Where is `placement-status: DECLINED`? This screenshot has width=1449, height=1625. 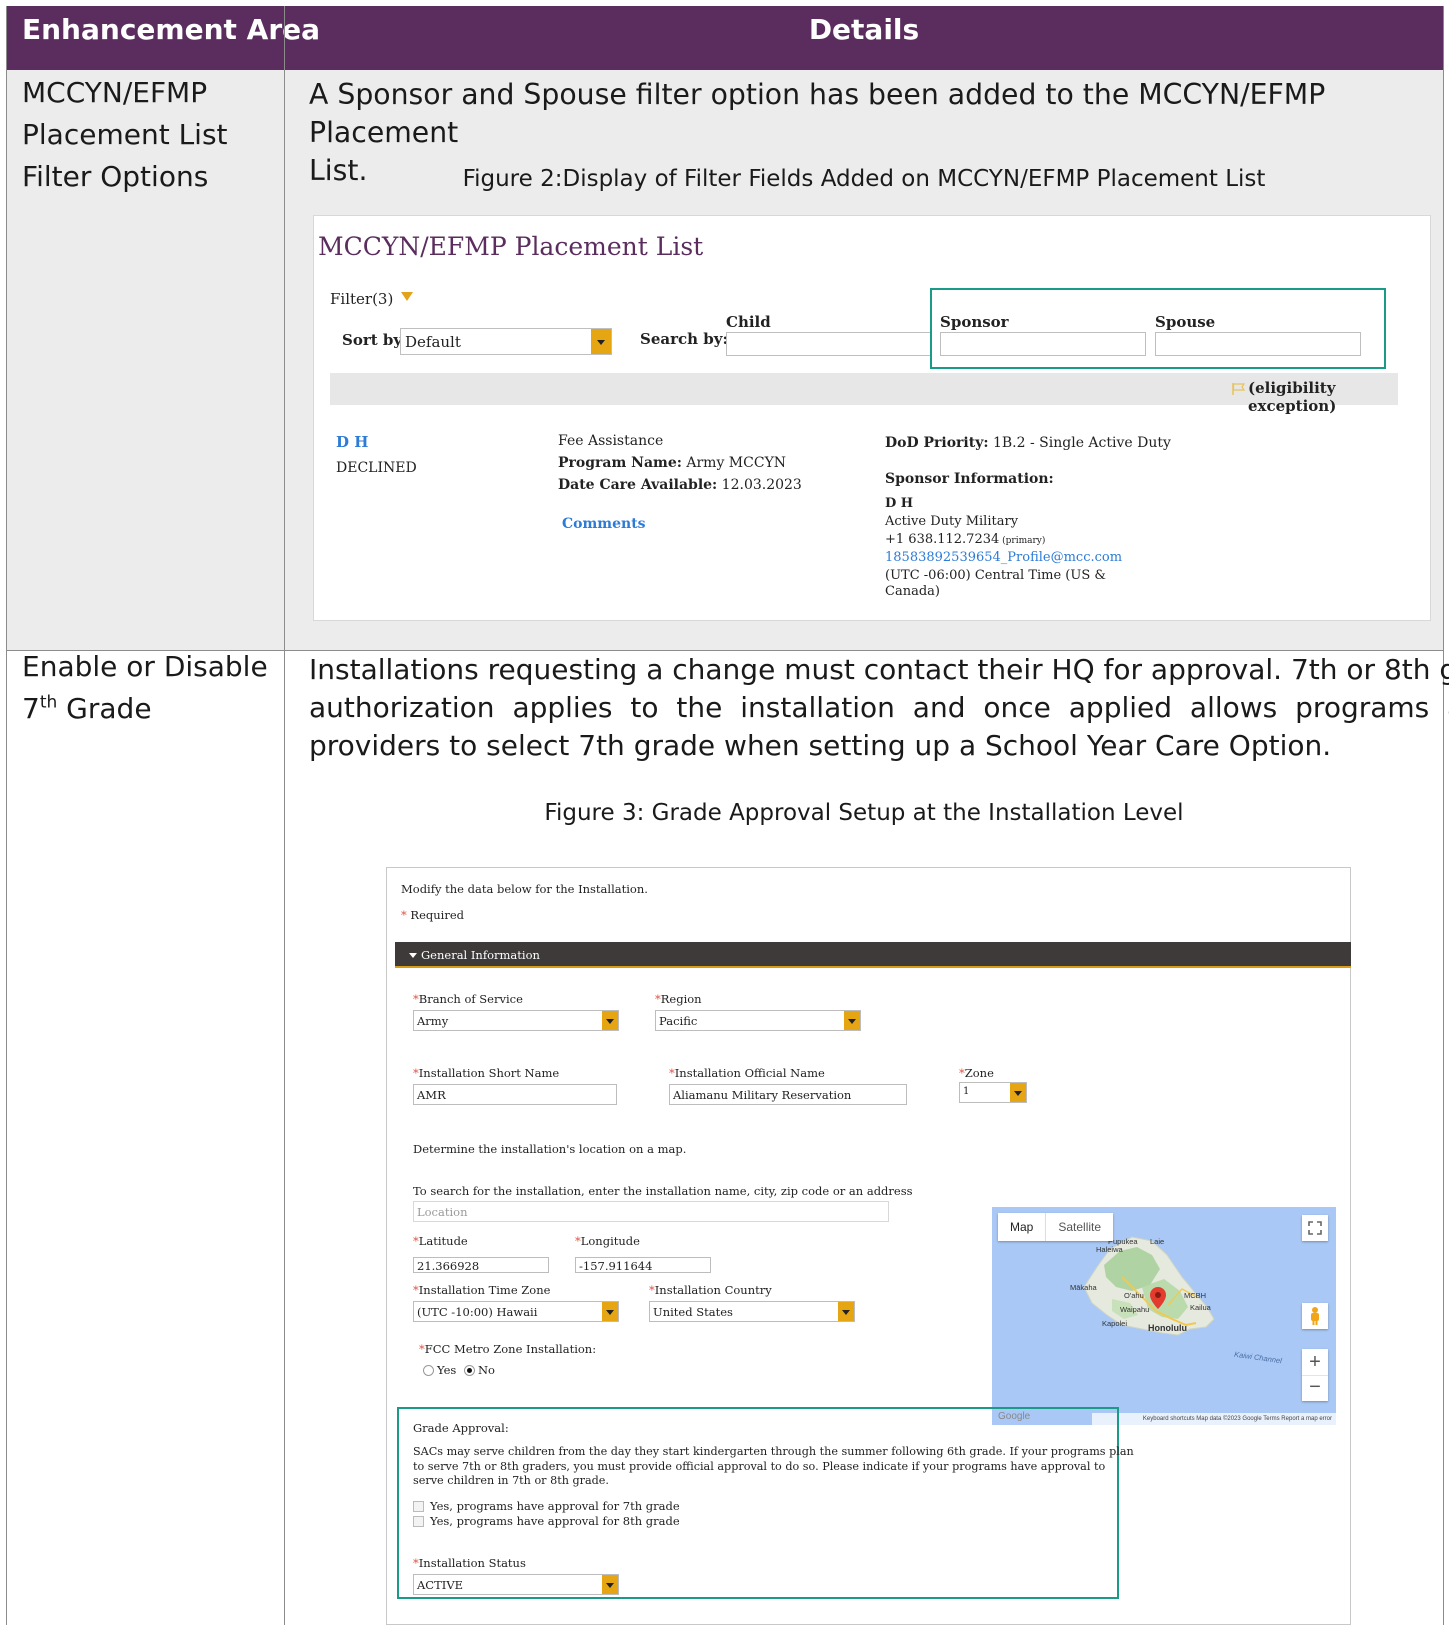
placement-status: DECLINED is located at coordinates (376, 468).